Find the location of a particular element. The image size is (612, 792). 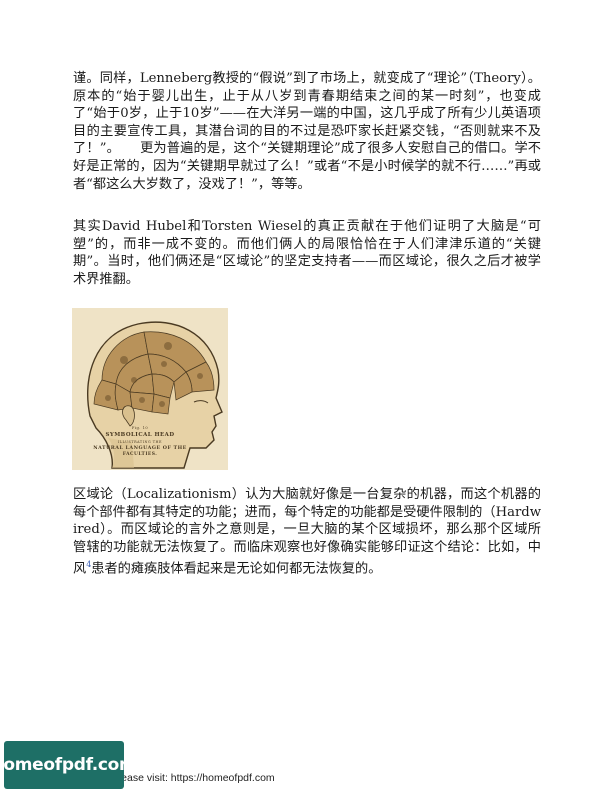

figure-label: Fig. 10 is located at coordinates (140, 428).